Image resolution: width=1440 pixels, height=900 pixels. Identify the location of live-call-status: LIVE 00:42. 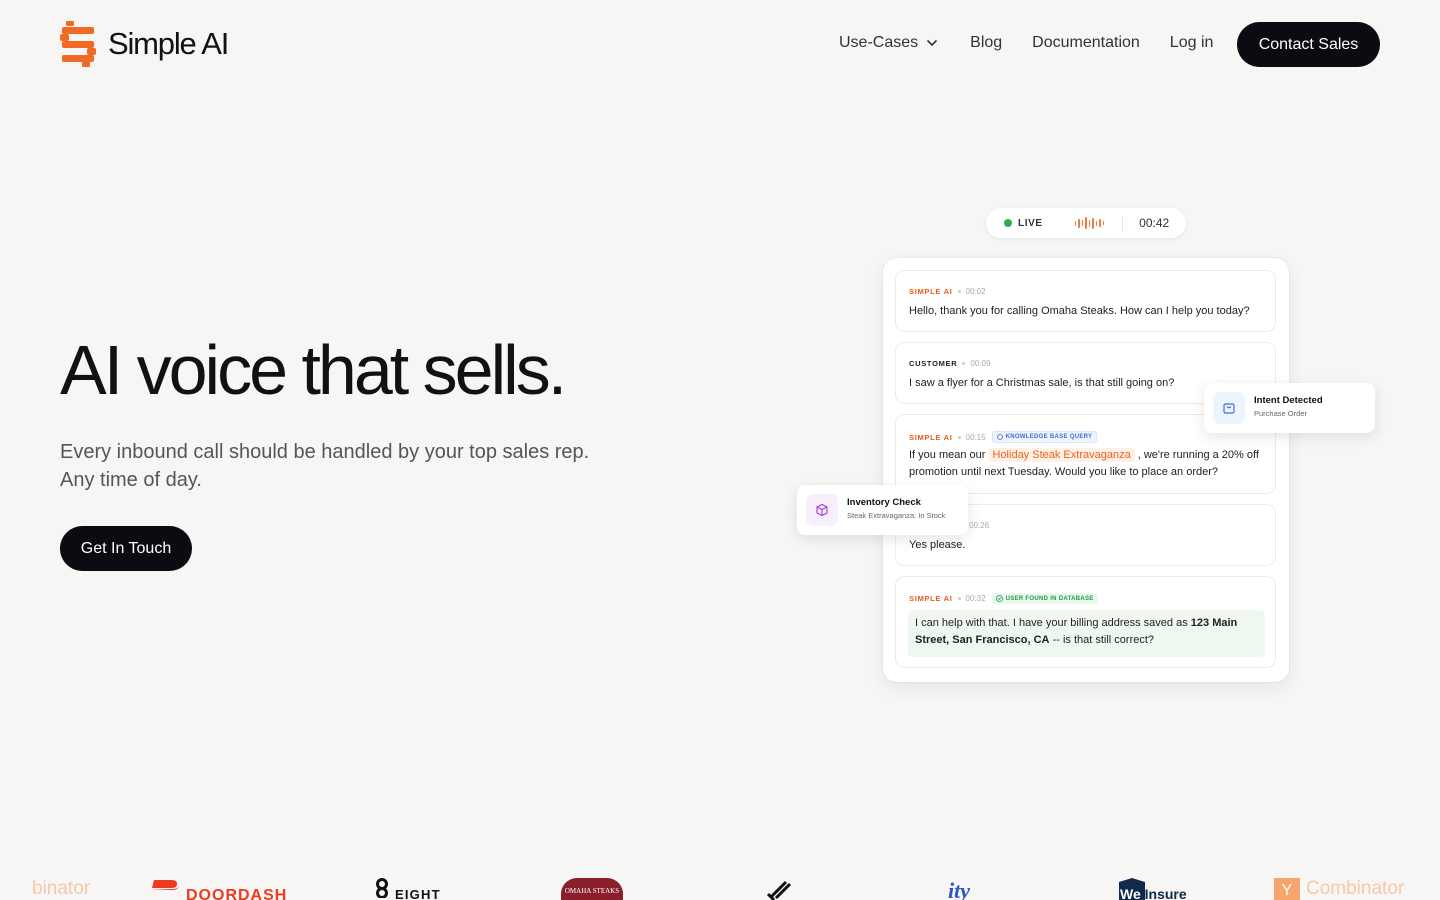
(1086, 223).